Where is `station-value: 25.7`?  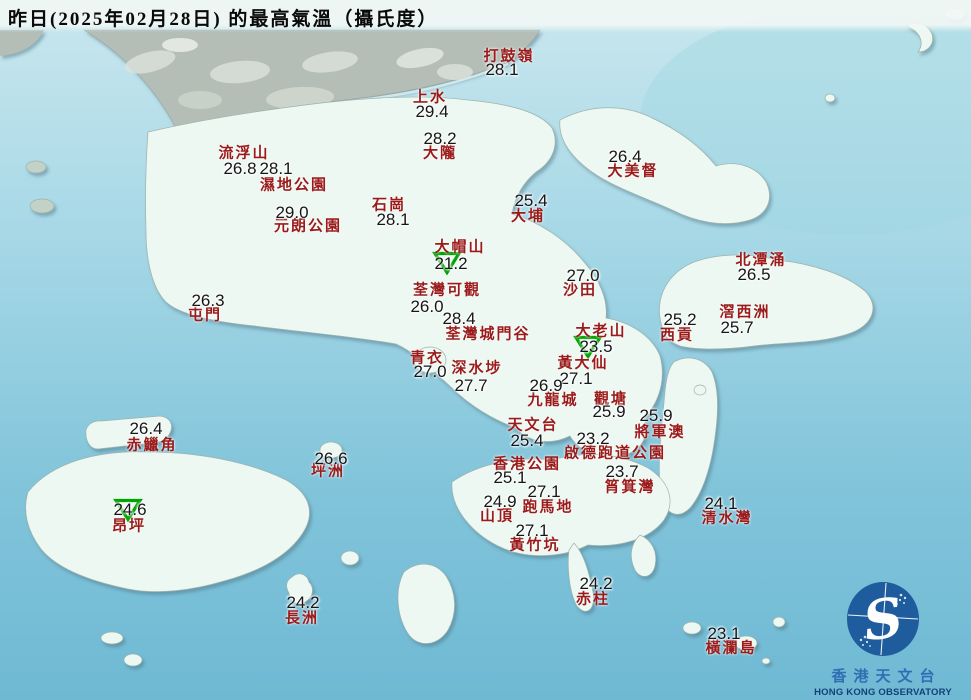 station-value: 25.7 is located at coordinates (737, 327).